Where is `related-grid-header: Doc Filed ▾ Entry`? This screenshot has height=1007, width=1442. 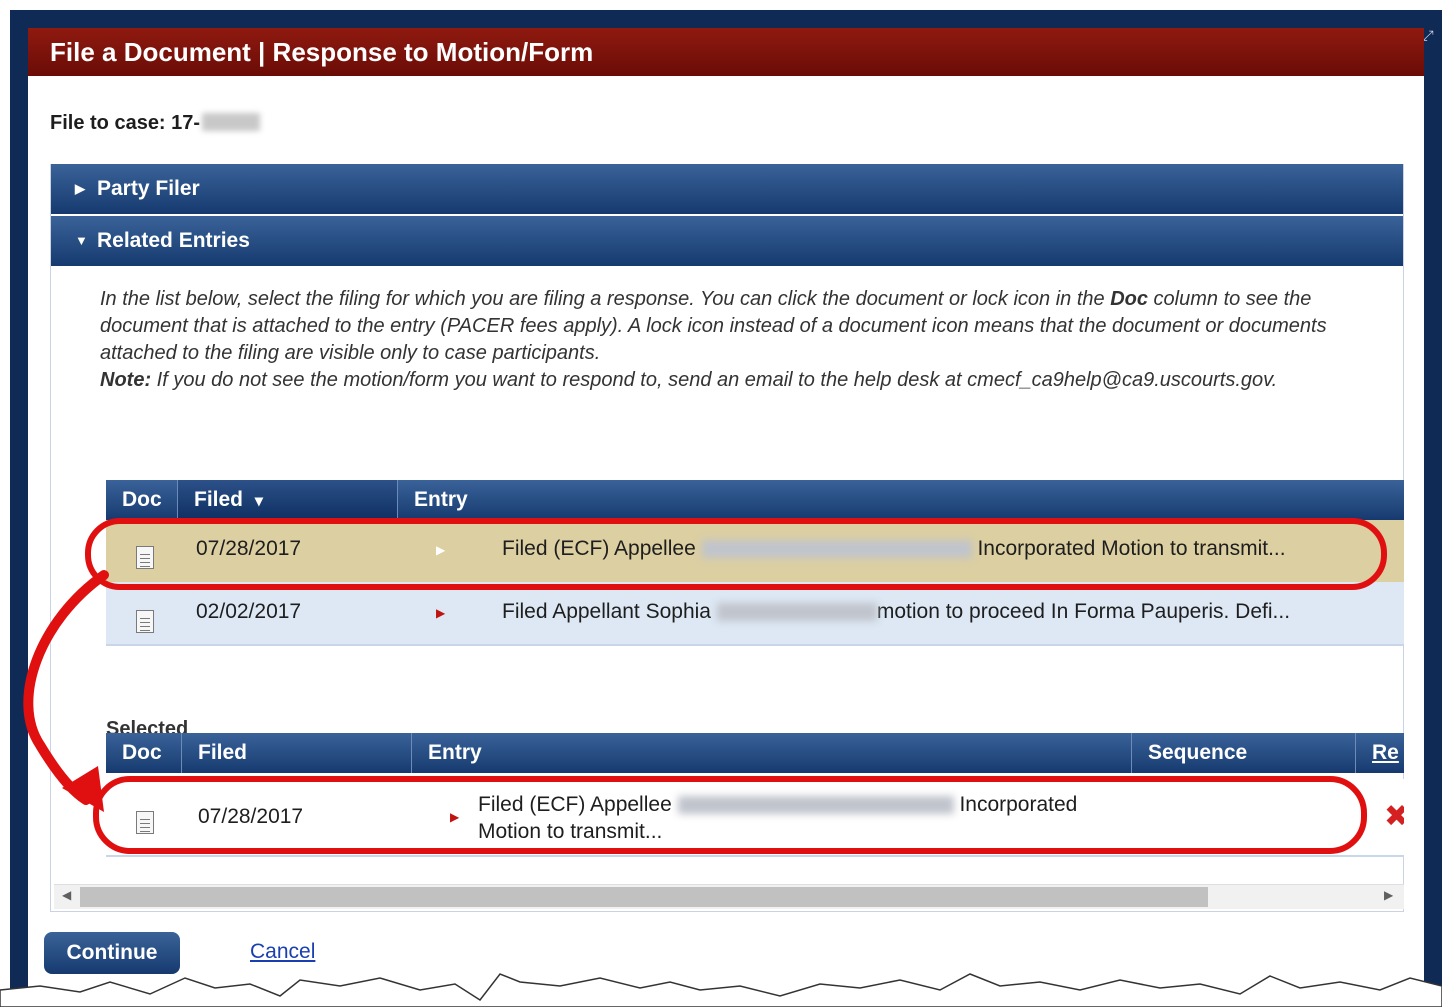 related-grid-header: Doc Filed ▾ Entry is located at coordinates (755, 500).